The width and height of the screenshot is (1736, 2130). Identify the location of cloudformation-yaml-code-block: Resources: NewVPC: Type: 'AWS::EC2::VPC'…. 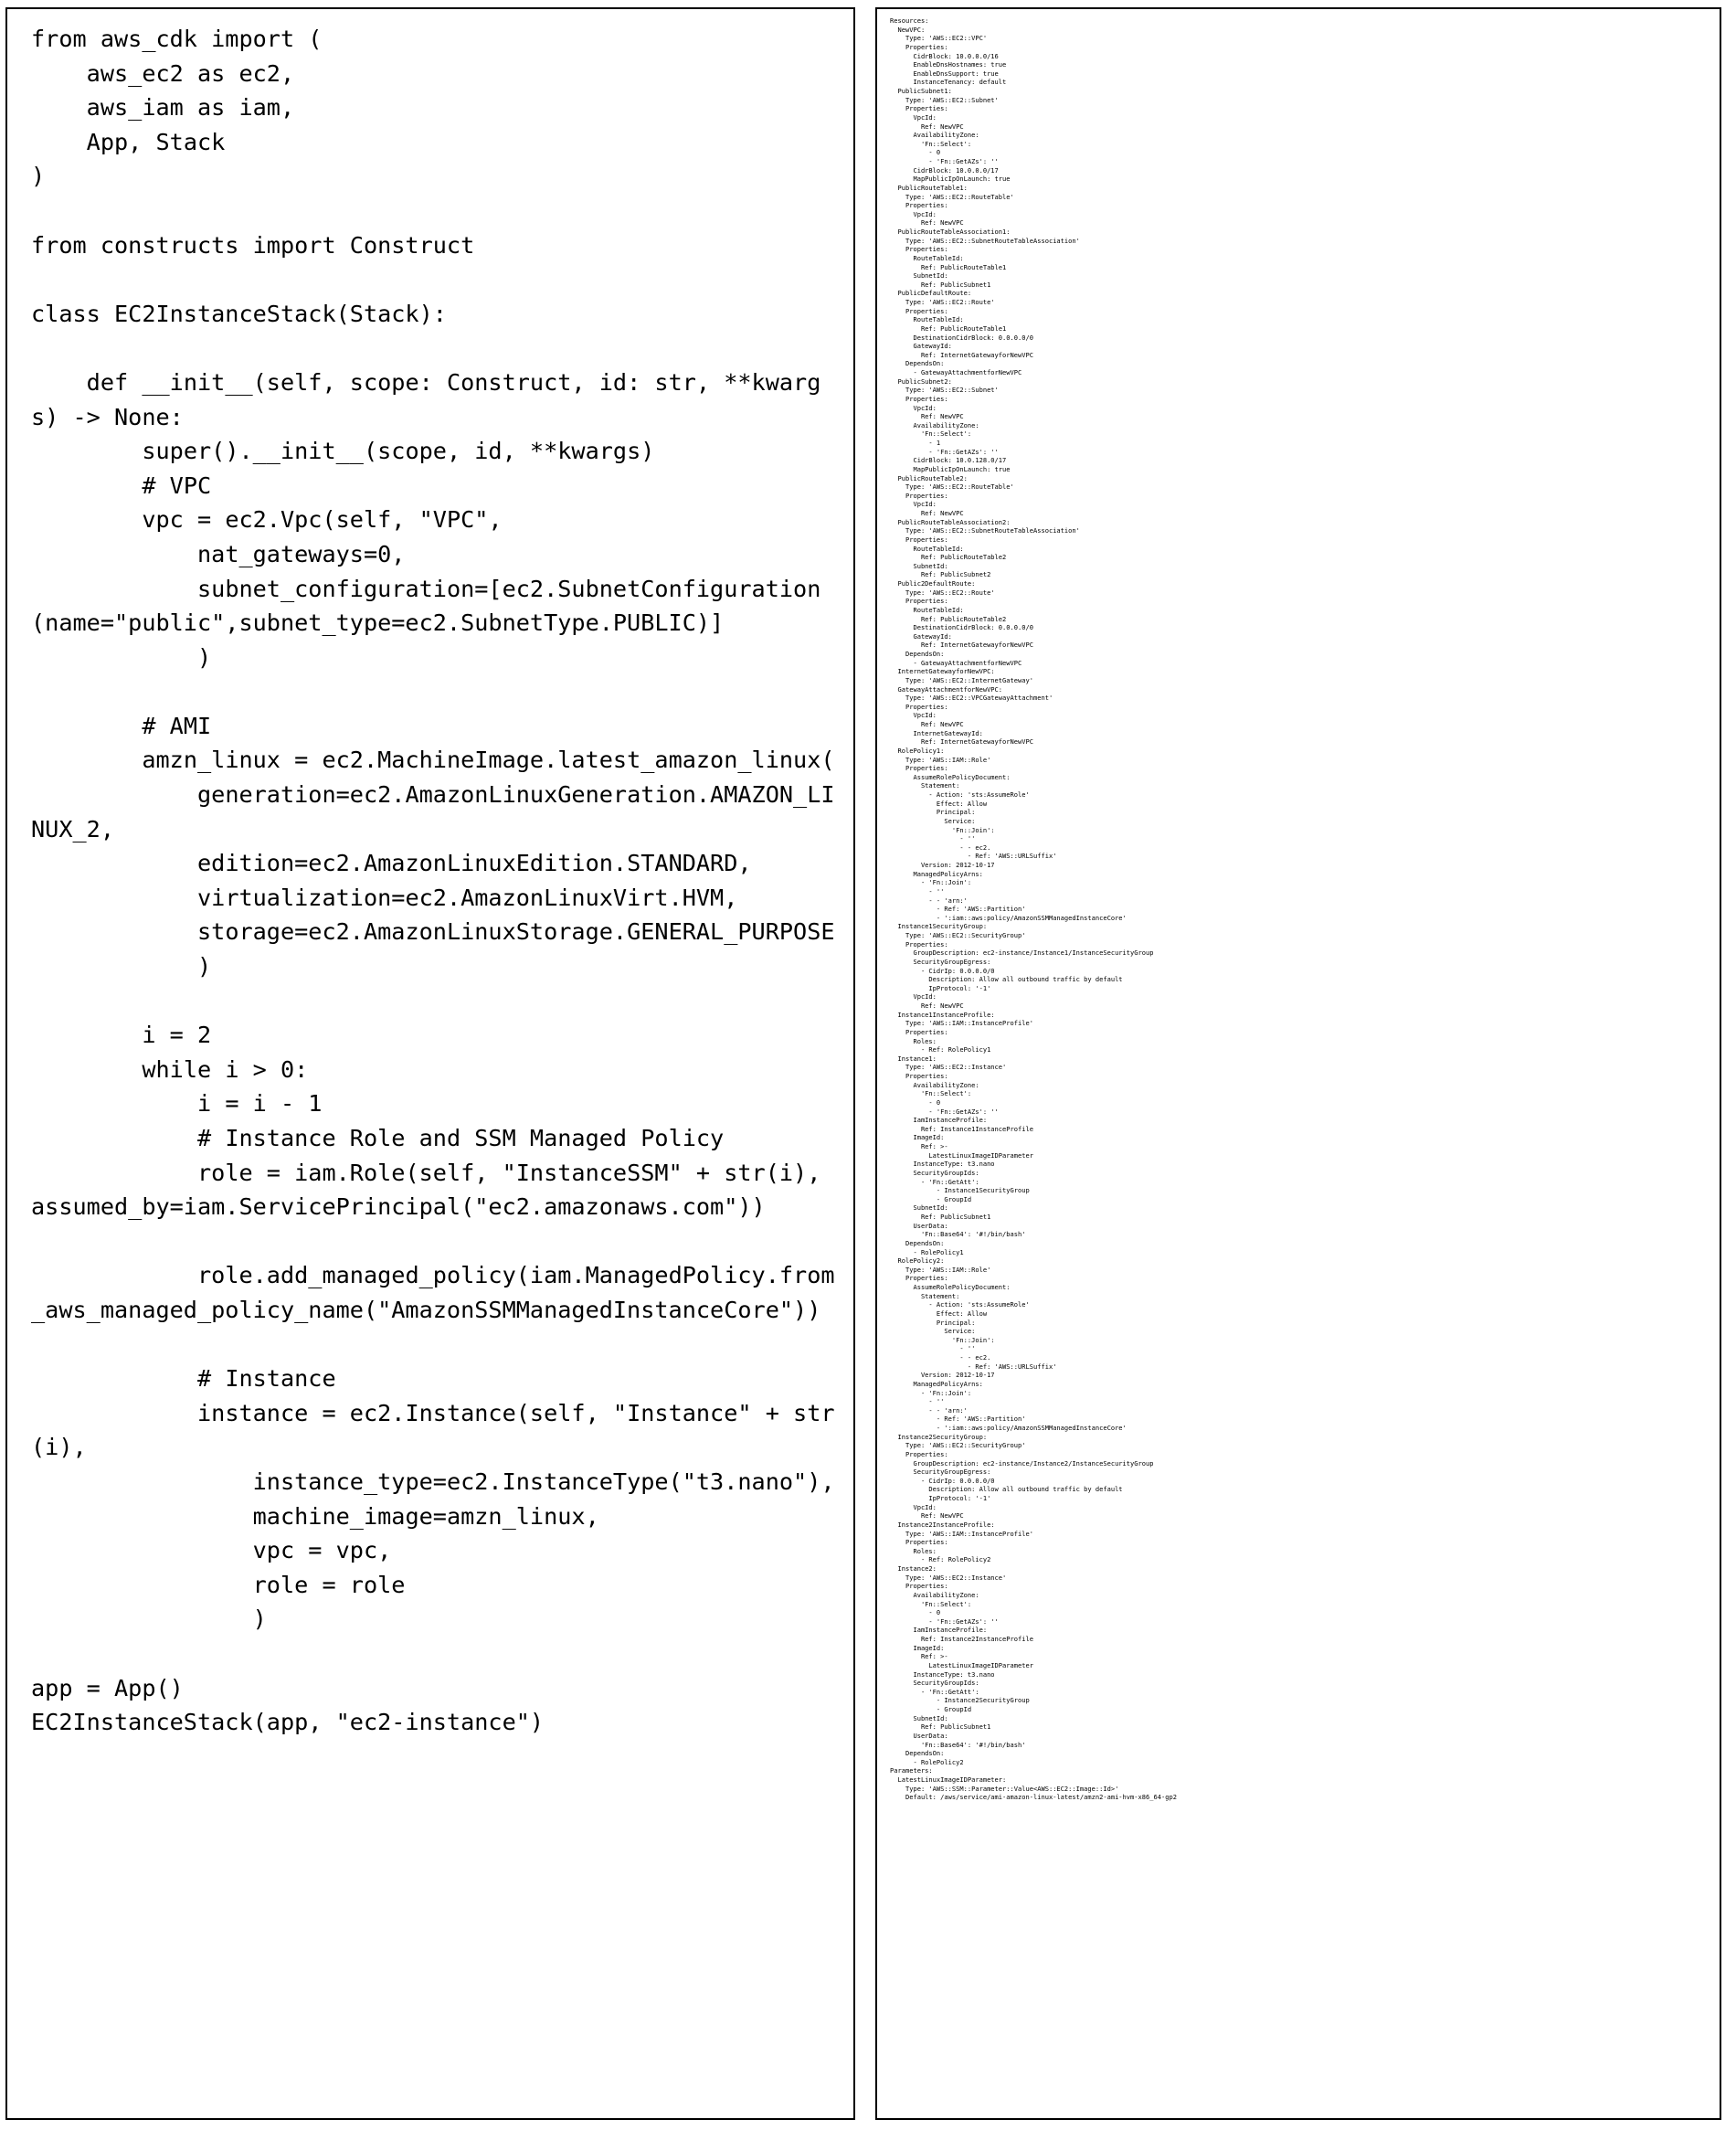
(1033, 909).